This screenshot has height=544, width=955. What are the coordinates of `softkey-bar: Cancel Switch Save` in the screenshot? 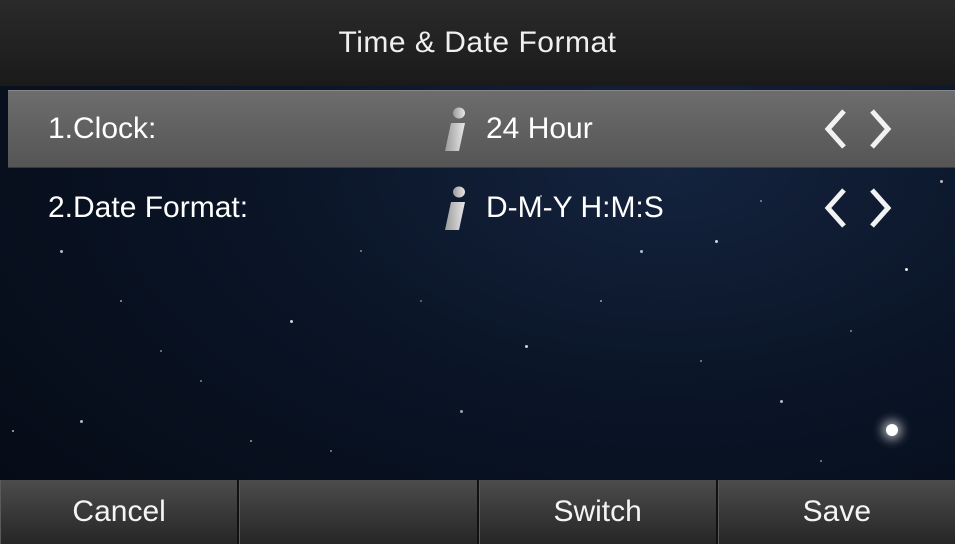 It's located at (477, 512).